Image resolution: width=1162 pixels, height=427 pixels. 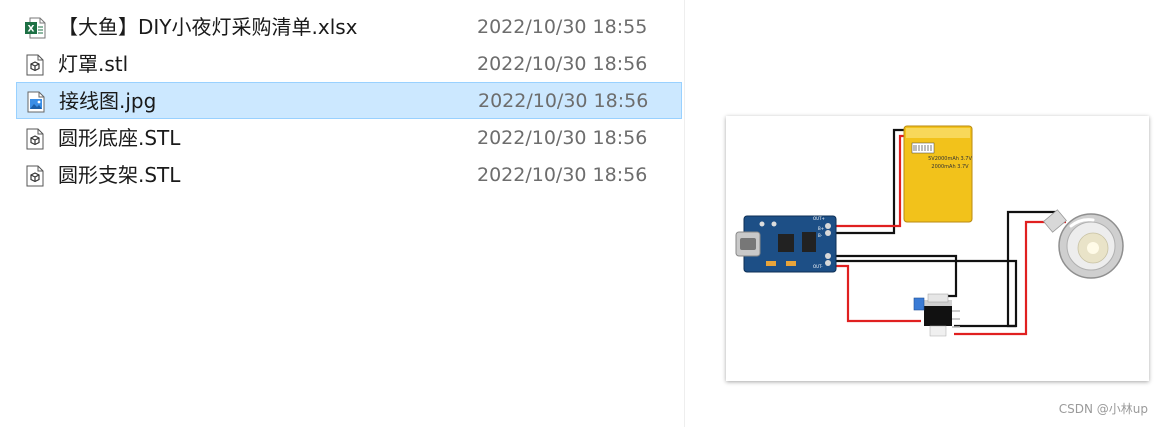 What do you see at coordinates (349, 100) in the screenshot?
I see `file-row-wiring-jpg: 接线图.jpg 2022/10/30 18:56` at bounding box center [349, 100].